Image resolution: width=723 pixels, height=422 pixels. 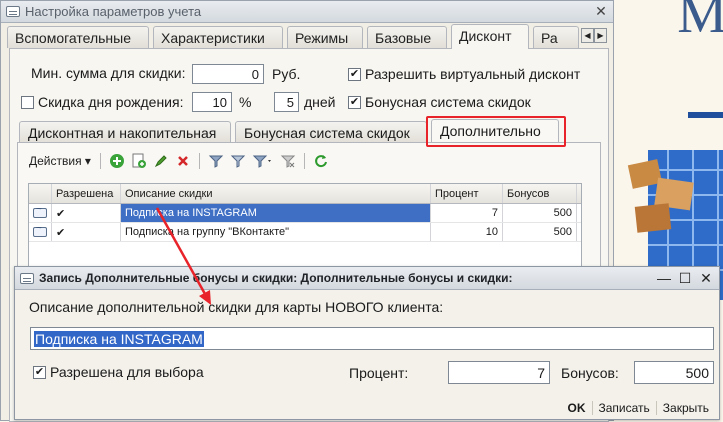 I want to click on clear-filter-icon, so click(x=288, y=161).